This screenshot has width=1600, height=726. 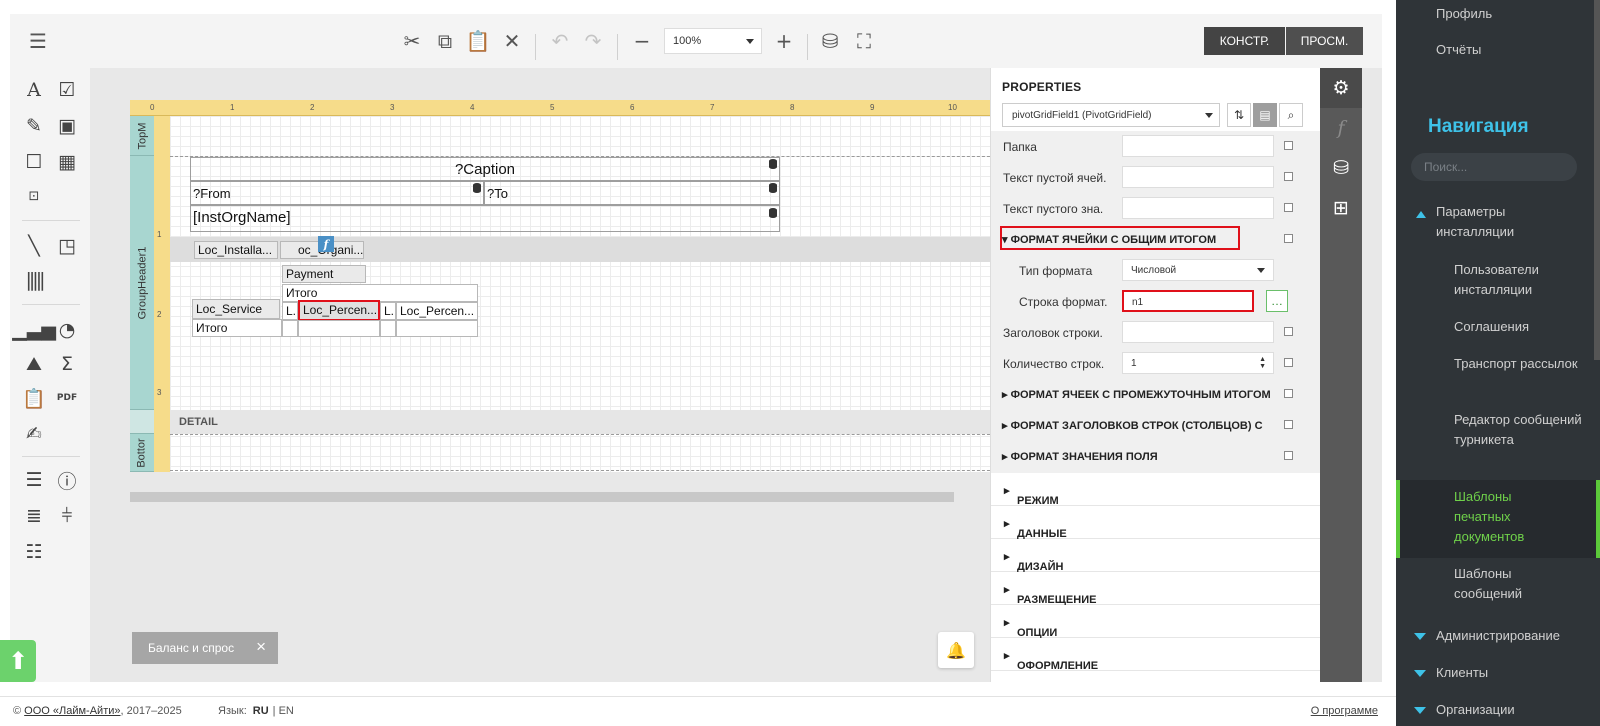 What do you see at coordinates (1155, 622) in the screenshot?
I see `section-options: ▸ ОПЦИИ` at bounding box center [1155, 622].